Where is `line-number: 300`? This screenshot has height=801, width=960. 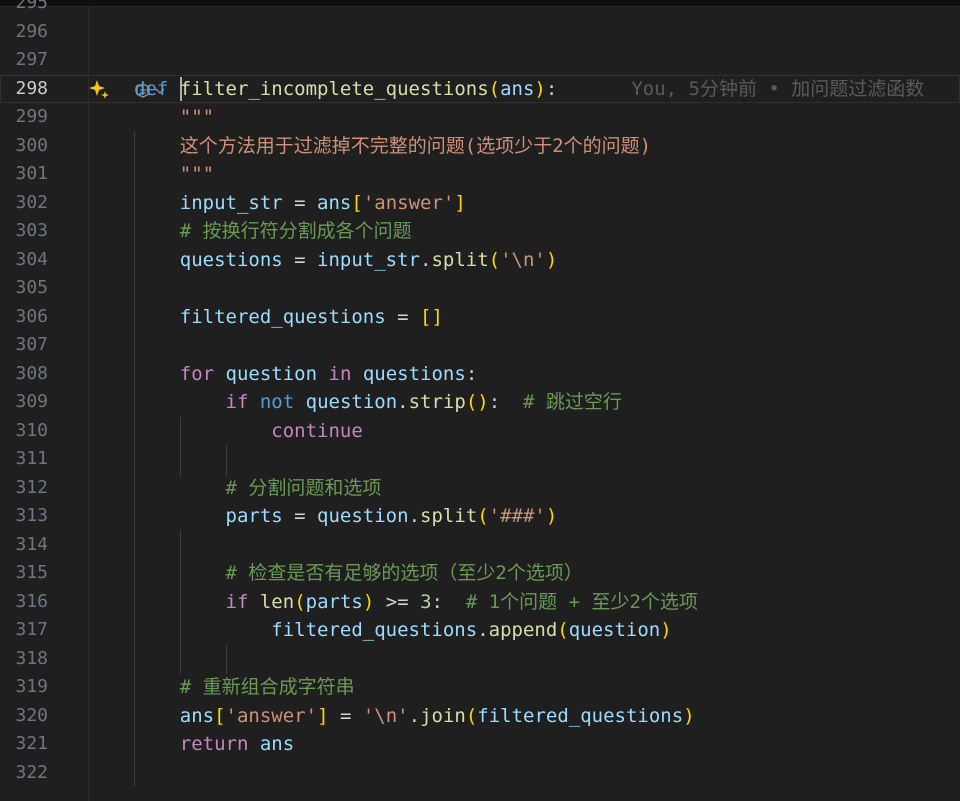 line-number: 300 is located at coordinates (31, 145).